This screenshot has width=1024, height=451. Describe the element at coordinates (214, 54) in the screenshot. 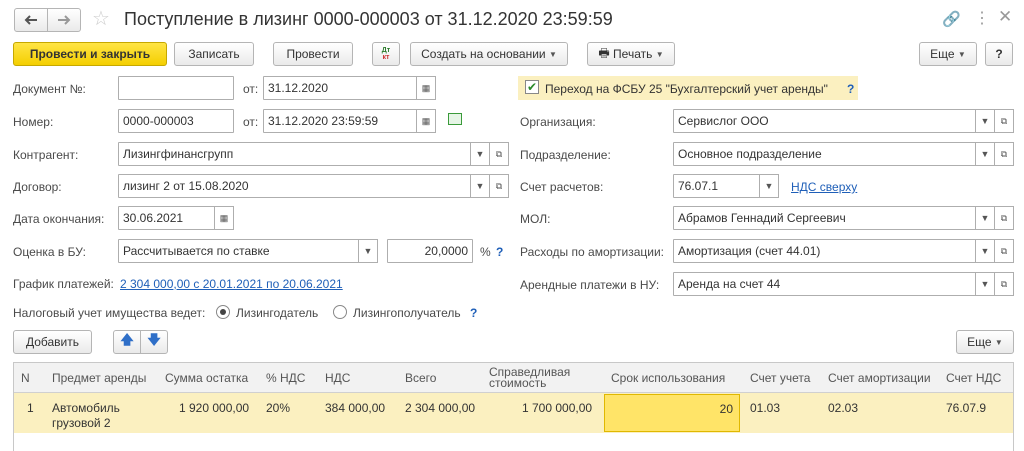

I see `save-button: Записать` at that location.